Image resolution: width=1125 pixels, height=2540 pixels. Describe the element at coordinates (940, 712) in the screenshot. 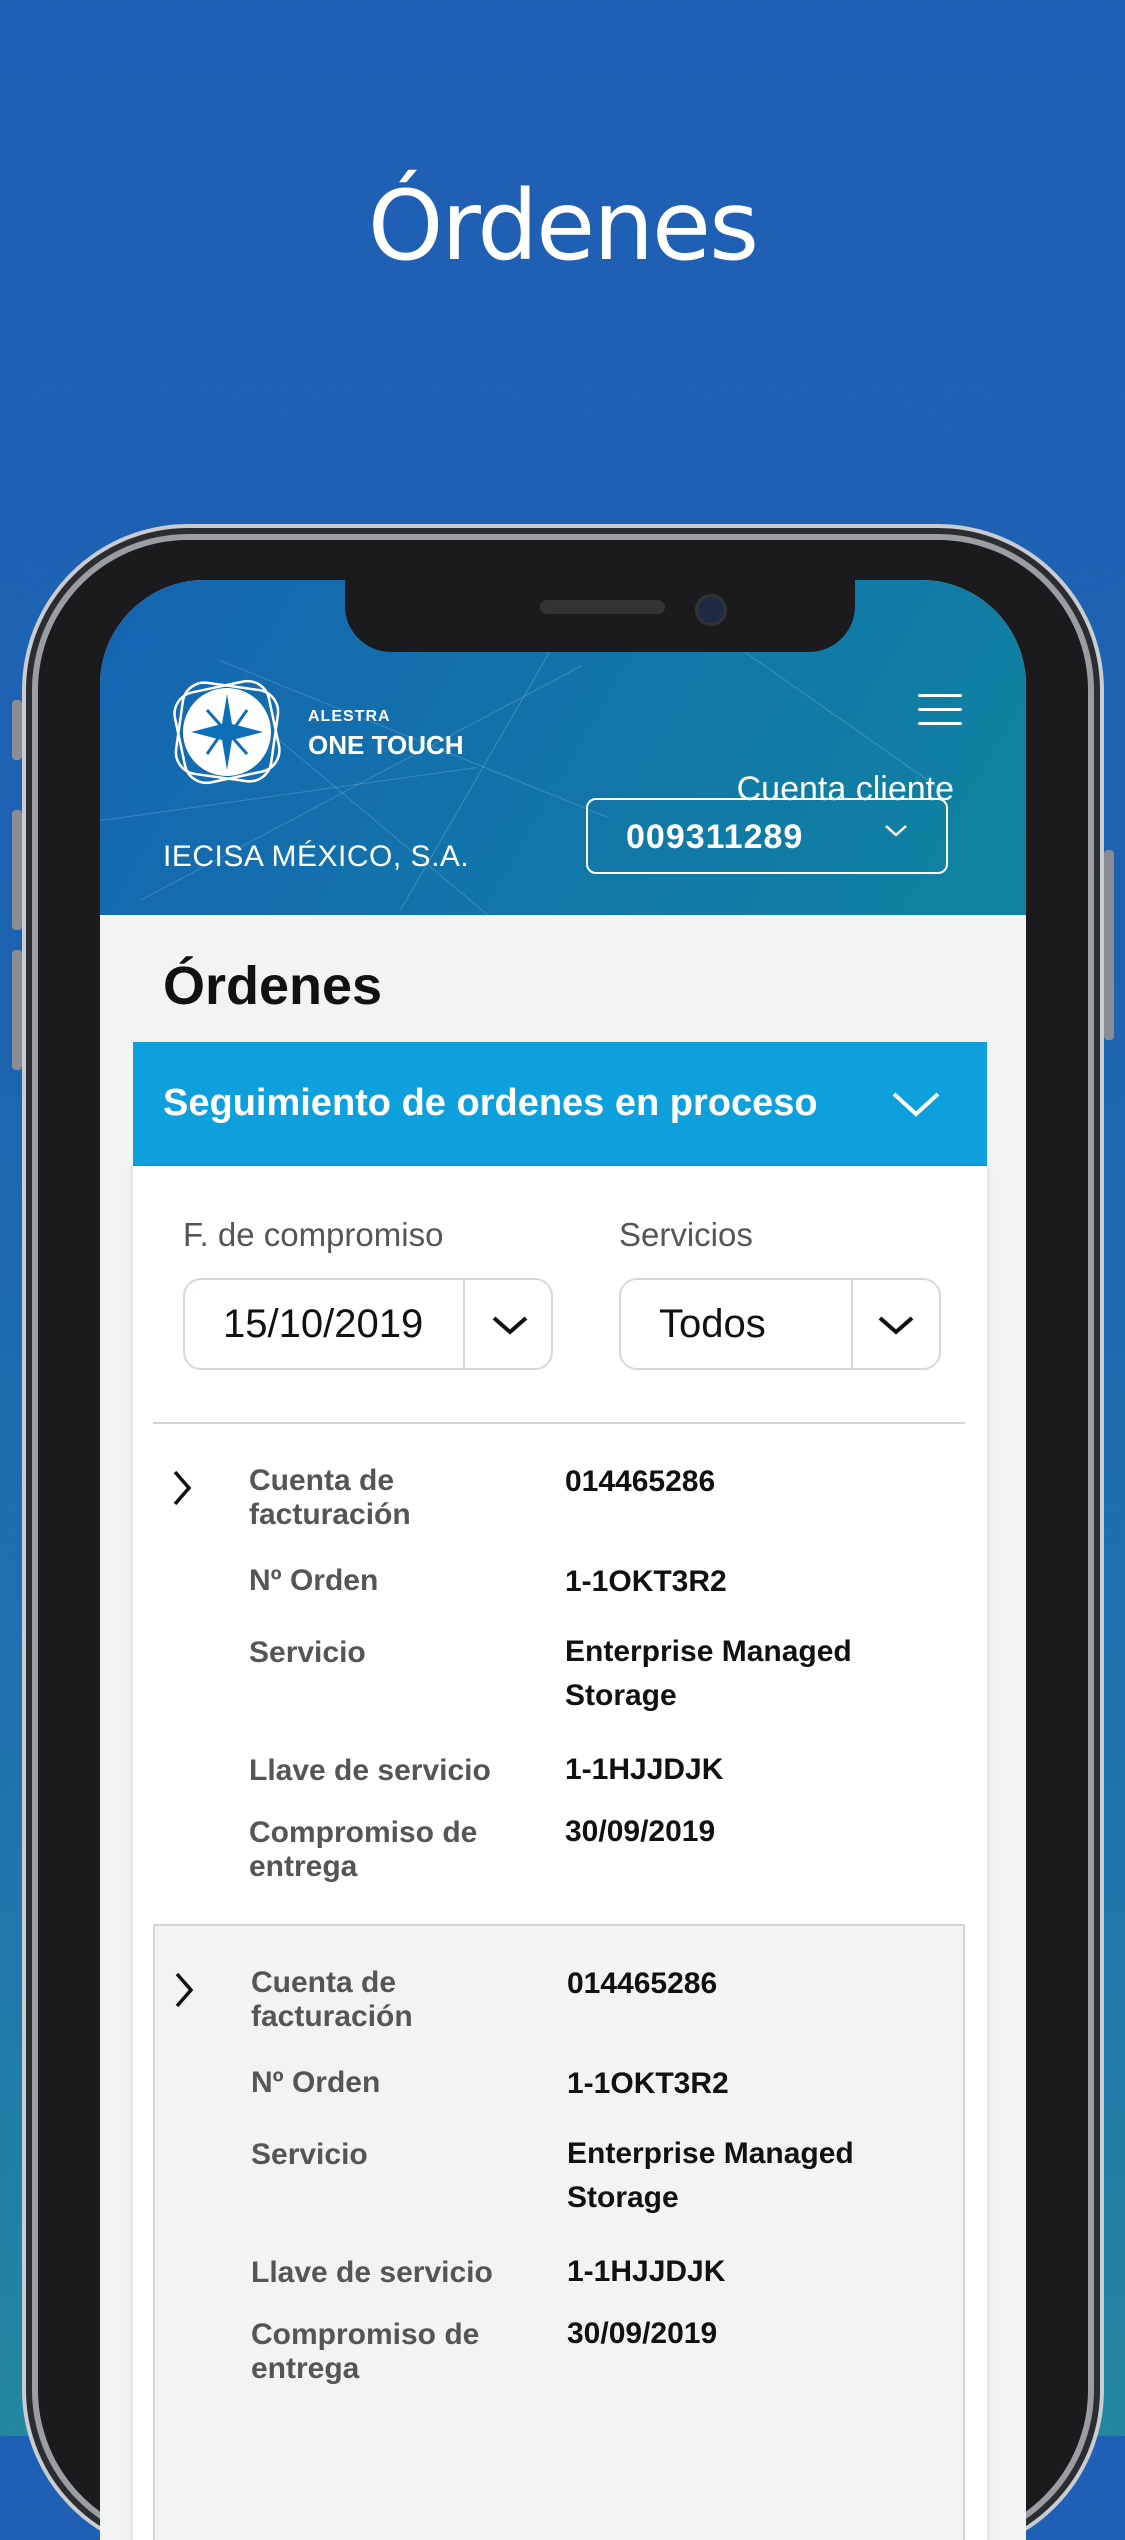

I see `hamburger-menu-icon` at that location.